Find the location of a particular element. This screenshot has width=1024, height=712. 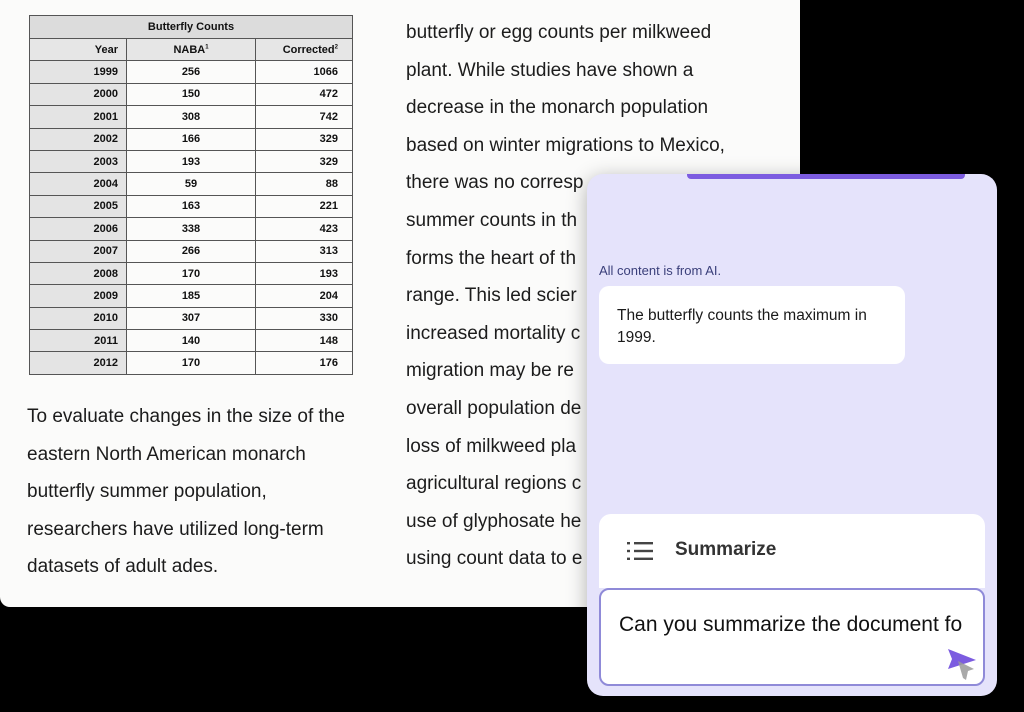

table-row: 2009 185 204 is located at coordinates (191, 296).